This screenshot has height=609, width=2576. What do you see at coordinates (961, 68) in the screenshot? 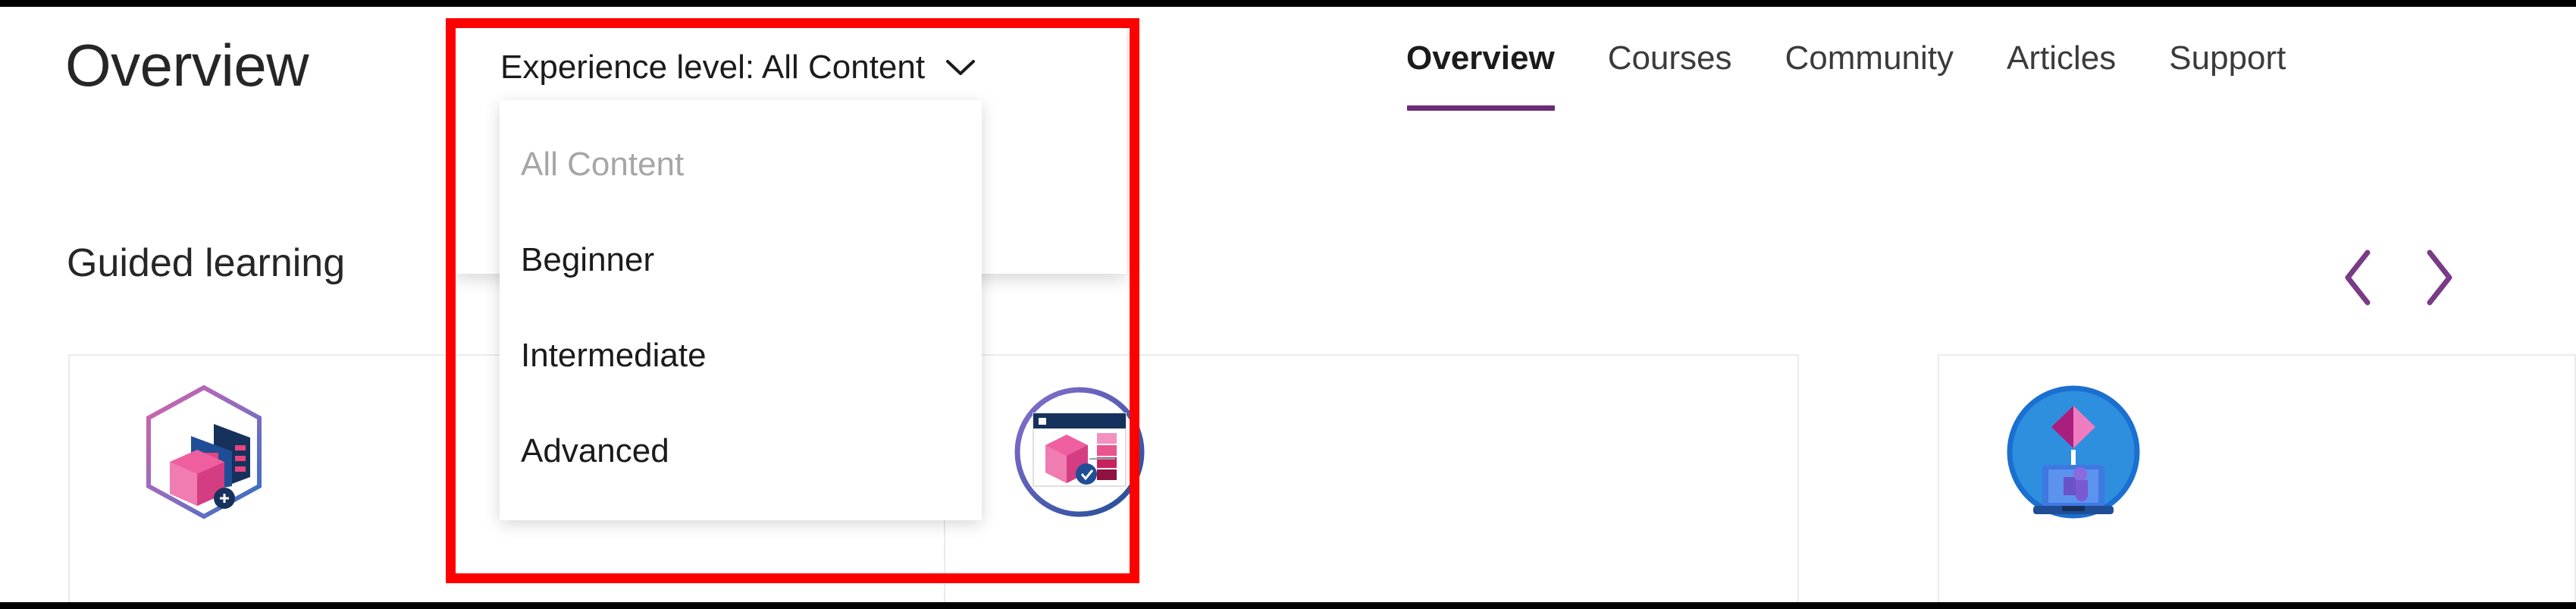
I see `chevron-down-icon` at bounding box center [961, 68].